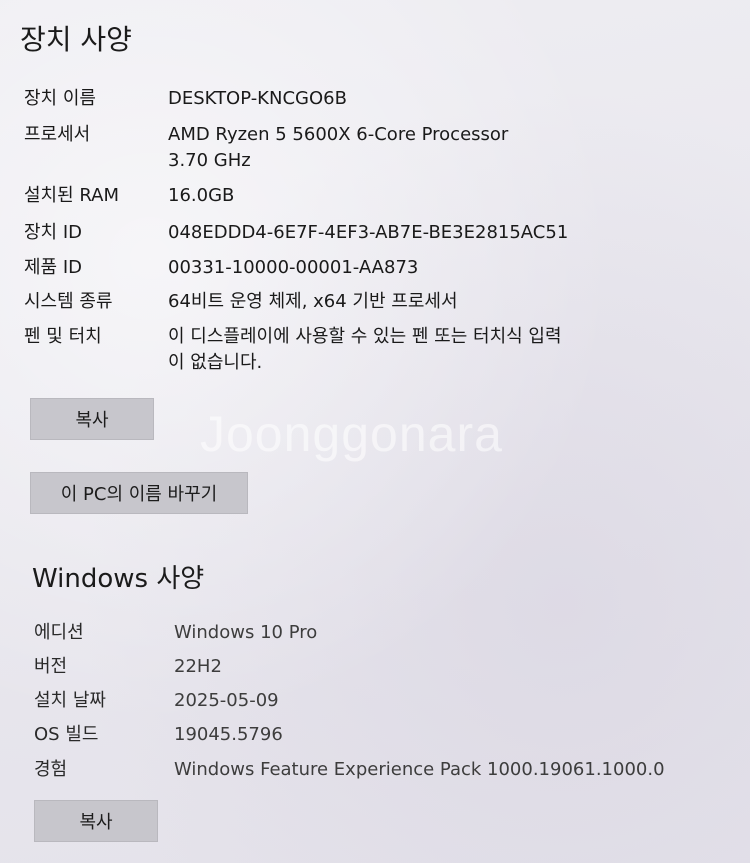 The height and width of the screenshot is (863, 750). What do you see at coordinates (68, 301) in the screenshot?
I see `spec-label: 시스템 종류` at bounding box center [68, 301].